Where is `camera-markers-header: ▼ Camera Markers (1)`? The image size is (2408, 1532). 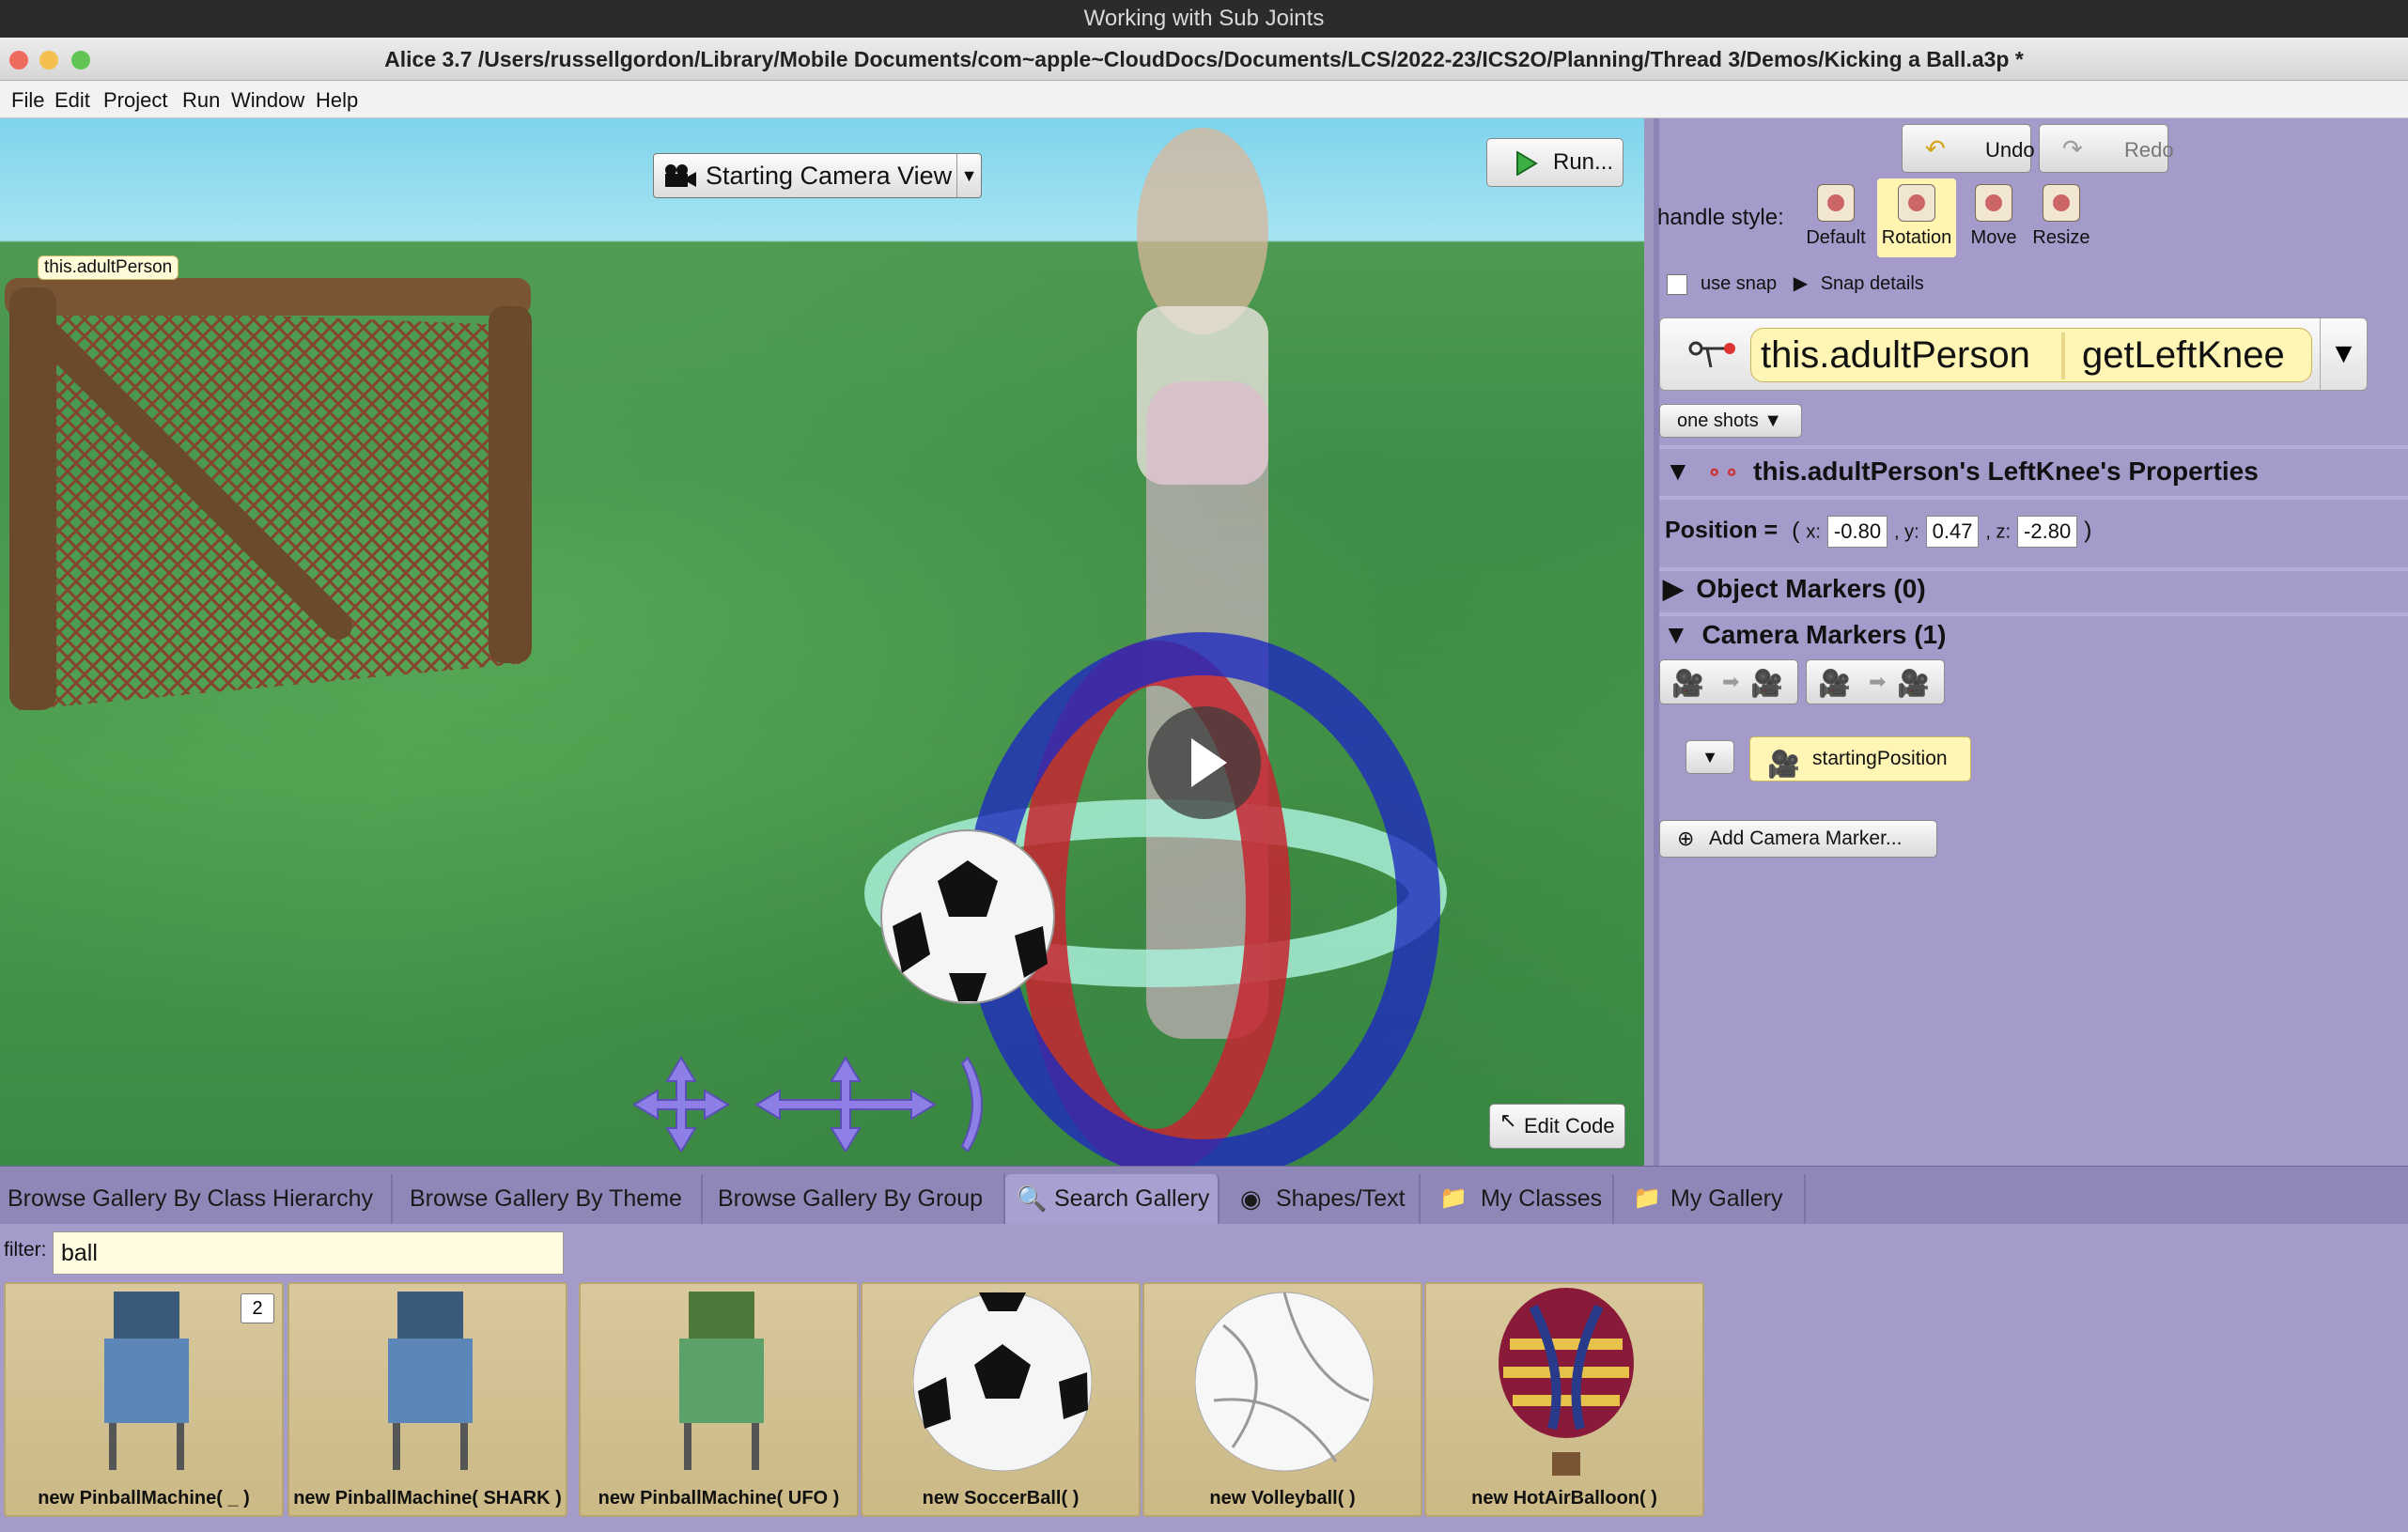 camera-markers-header: ▼ Camera Markers (1) is located at coordinates (1804, 635).